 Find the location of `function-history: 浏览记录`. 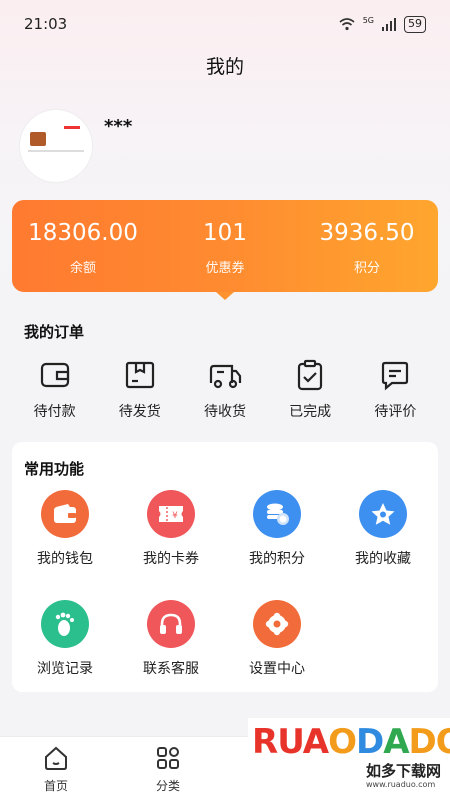

function-history: 浏览记录 is located at coordinates (65, 639).